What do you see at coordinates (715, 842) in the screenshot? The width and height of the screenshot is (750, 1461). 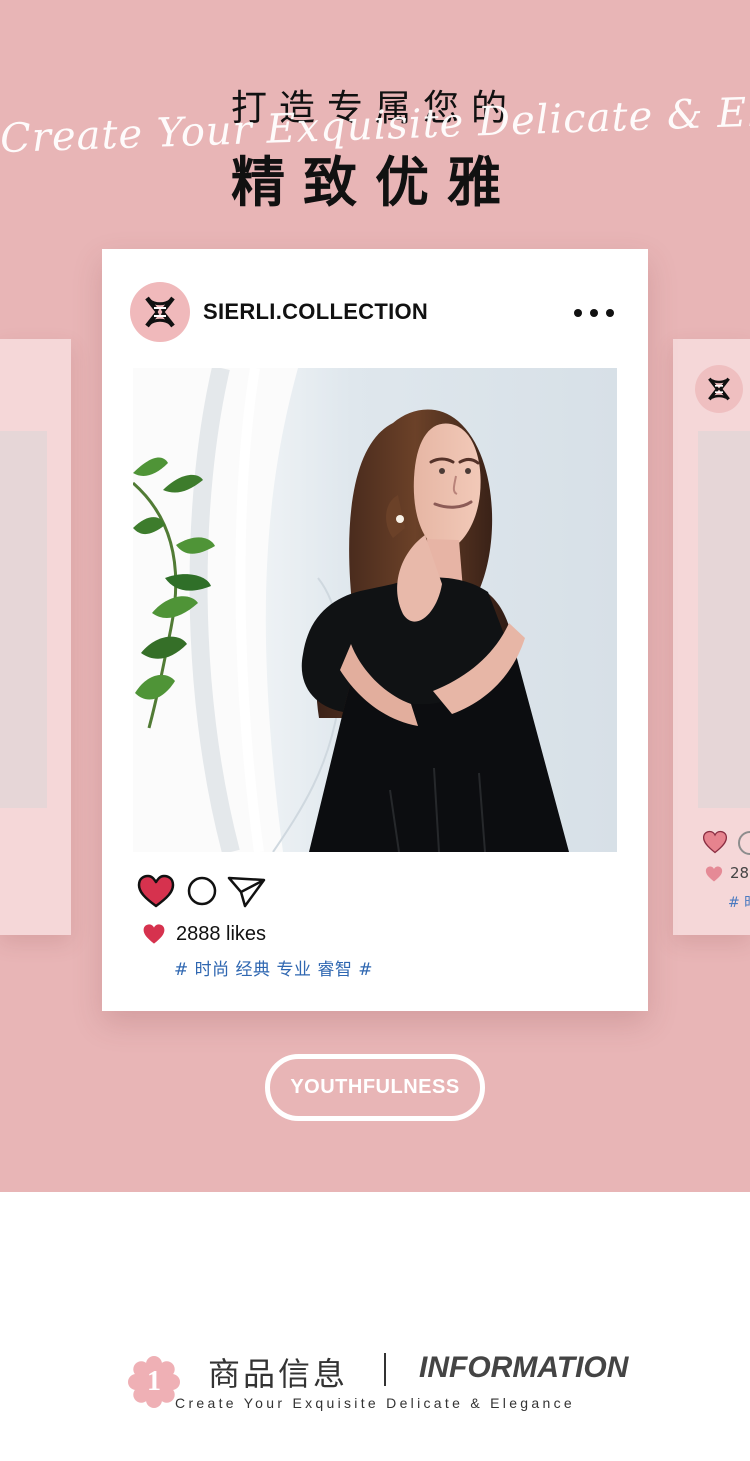 I see `heart-outline-icon` at bounding box center [715, 842].